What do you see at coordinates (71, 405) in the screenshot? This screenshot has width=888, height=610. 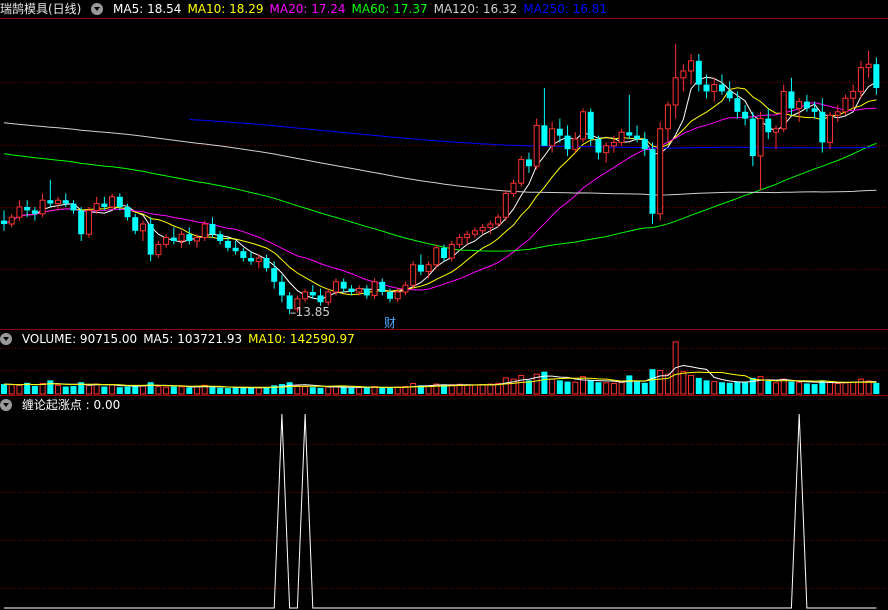 I see `indicator-label: 缠论起涨点 : 0.00` at bounding box center [71, 405].